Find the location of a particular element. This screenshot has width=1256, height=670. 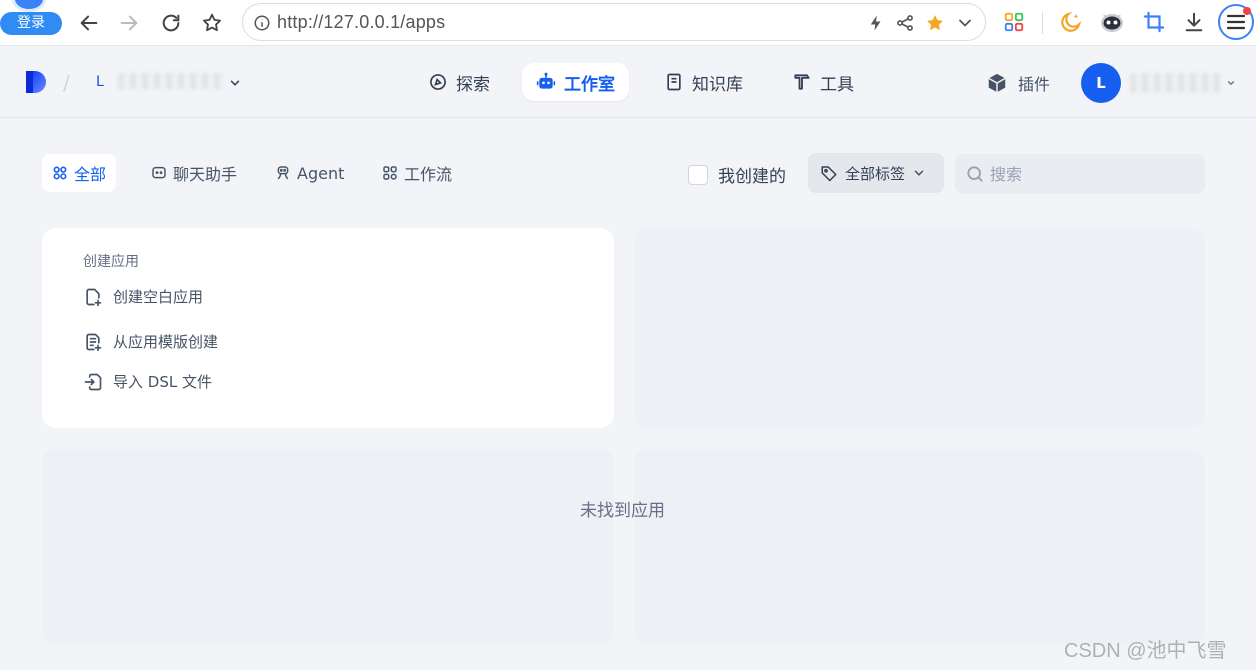

cube-icon is located at coordinates (997, 83).